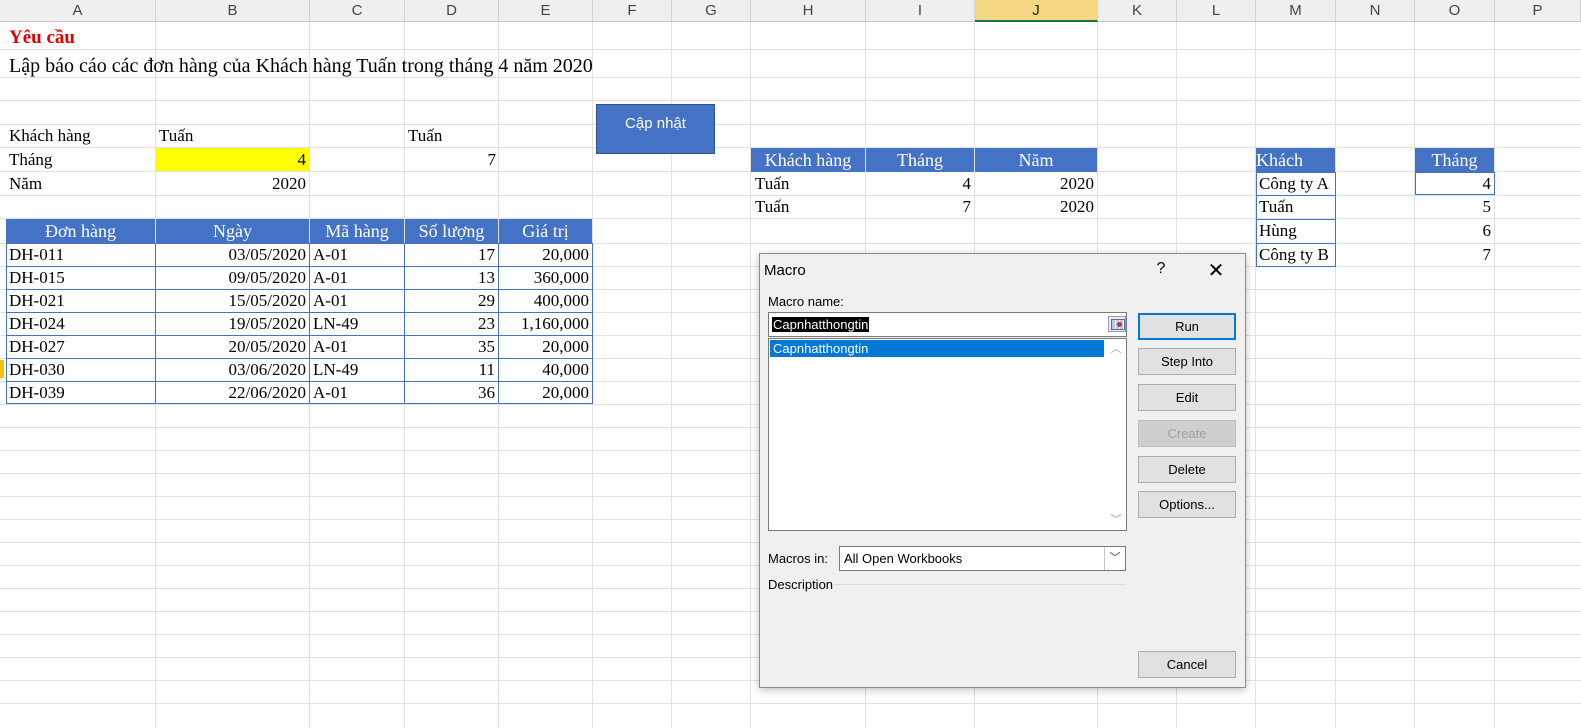 This screenshot has width=1581, height=728. Describe the element at coordinates (80, 231) in the screenshot. I see `orders-header-order: Đơn hàng` at that location.